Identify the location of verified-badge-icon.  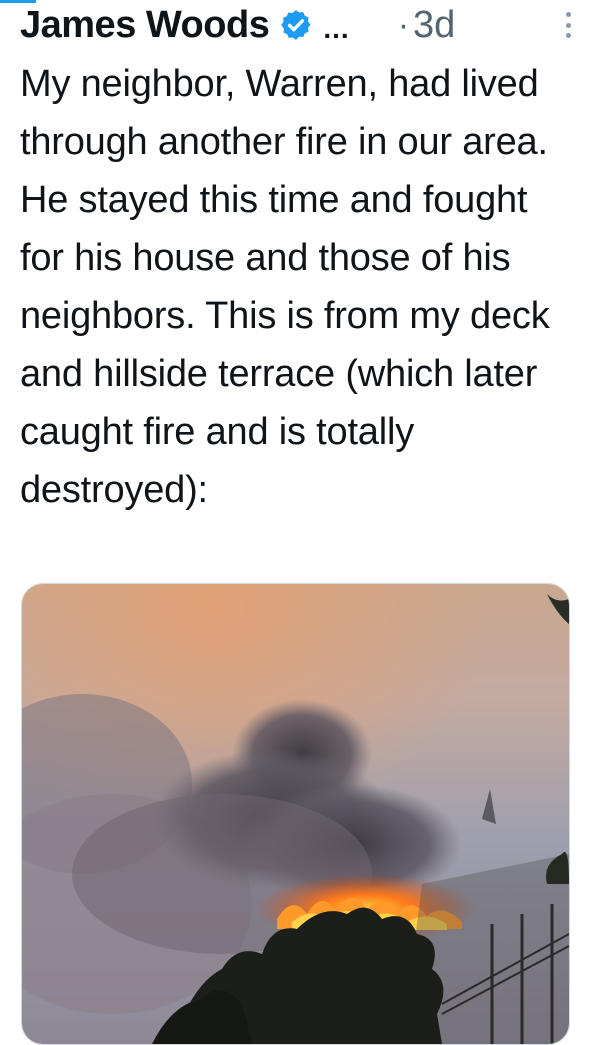
(296, 25).